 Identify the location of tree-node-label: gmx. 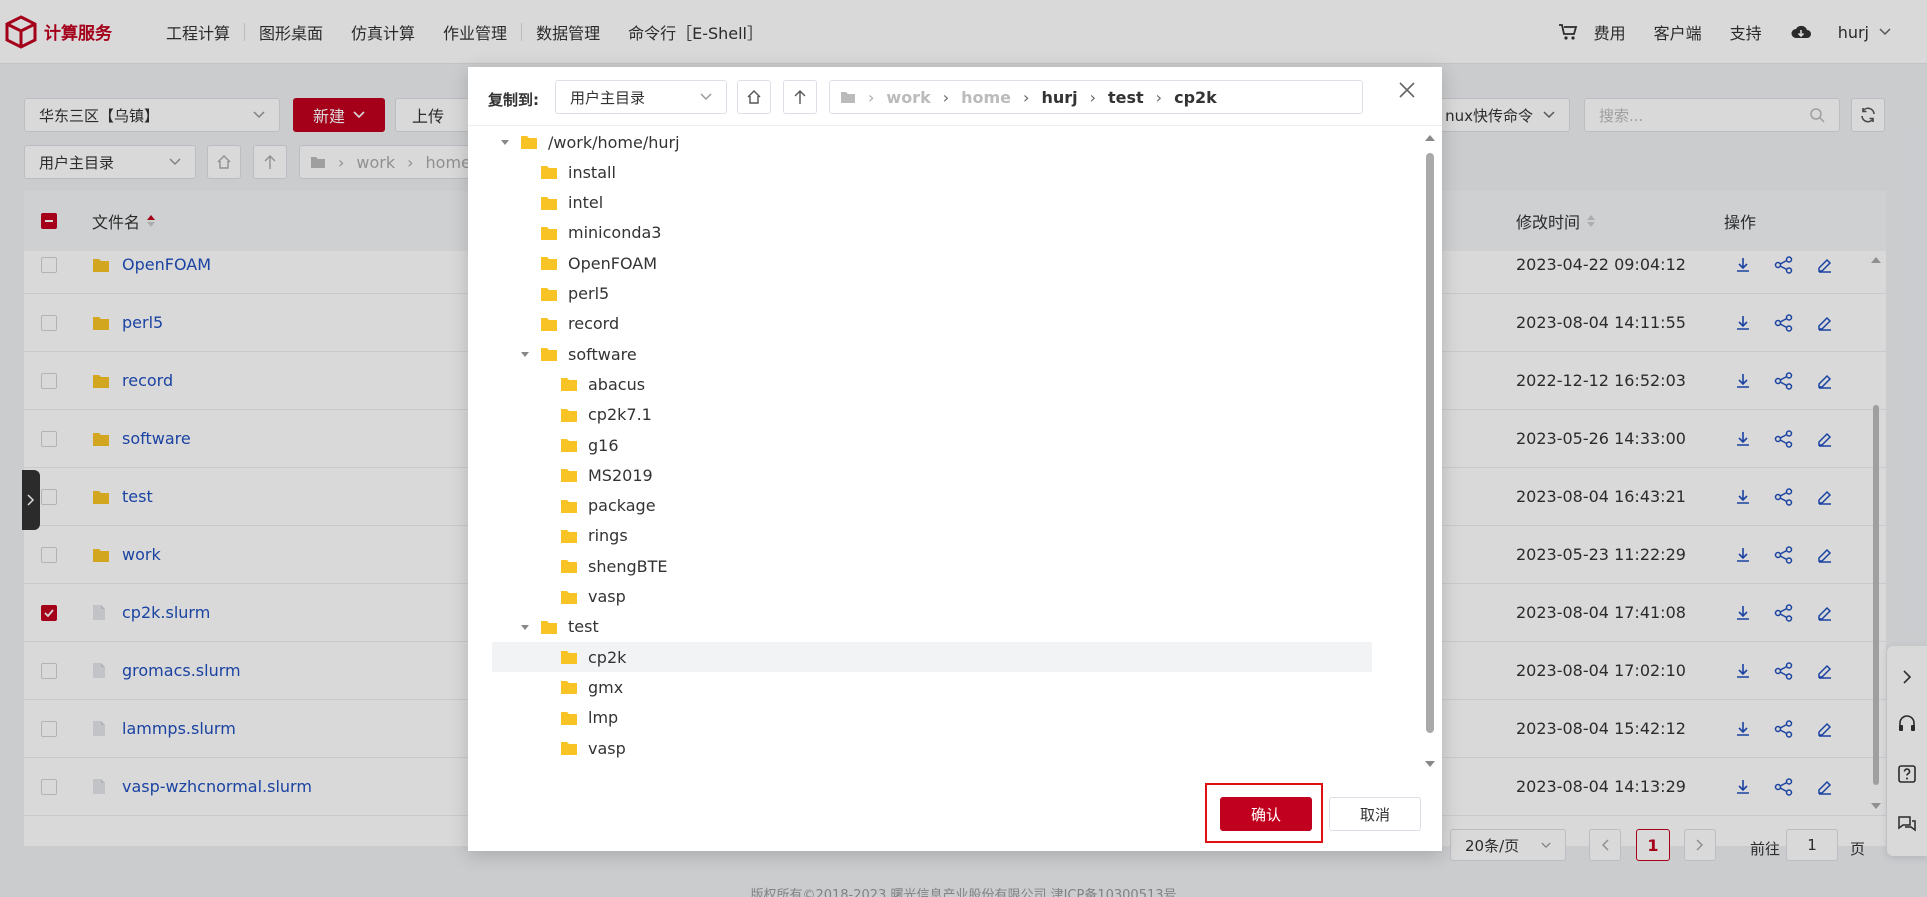
(606, 687).